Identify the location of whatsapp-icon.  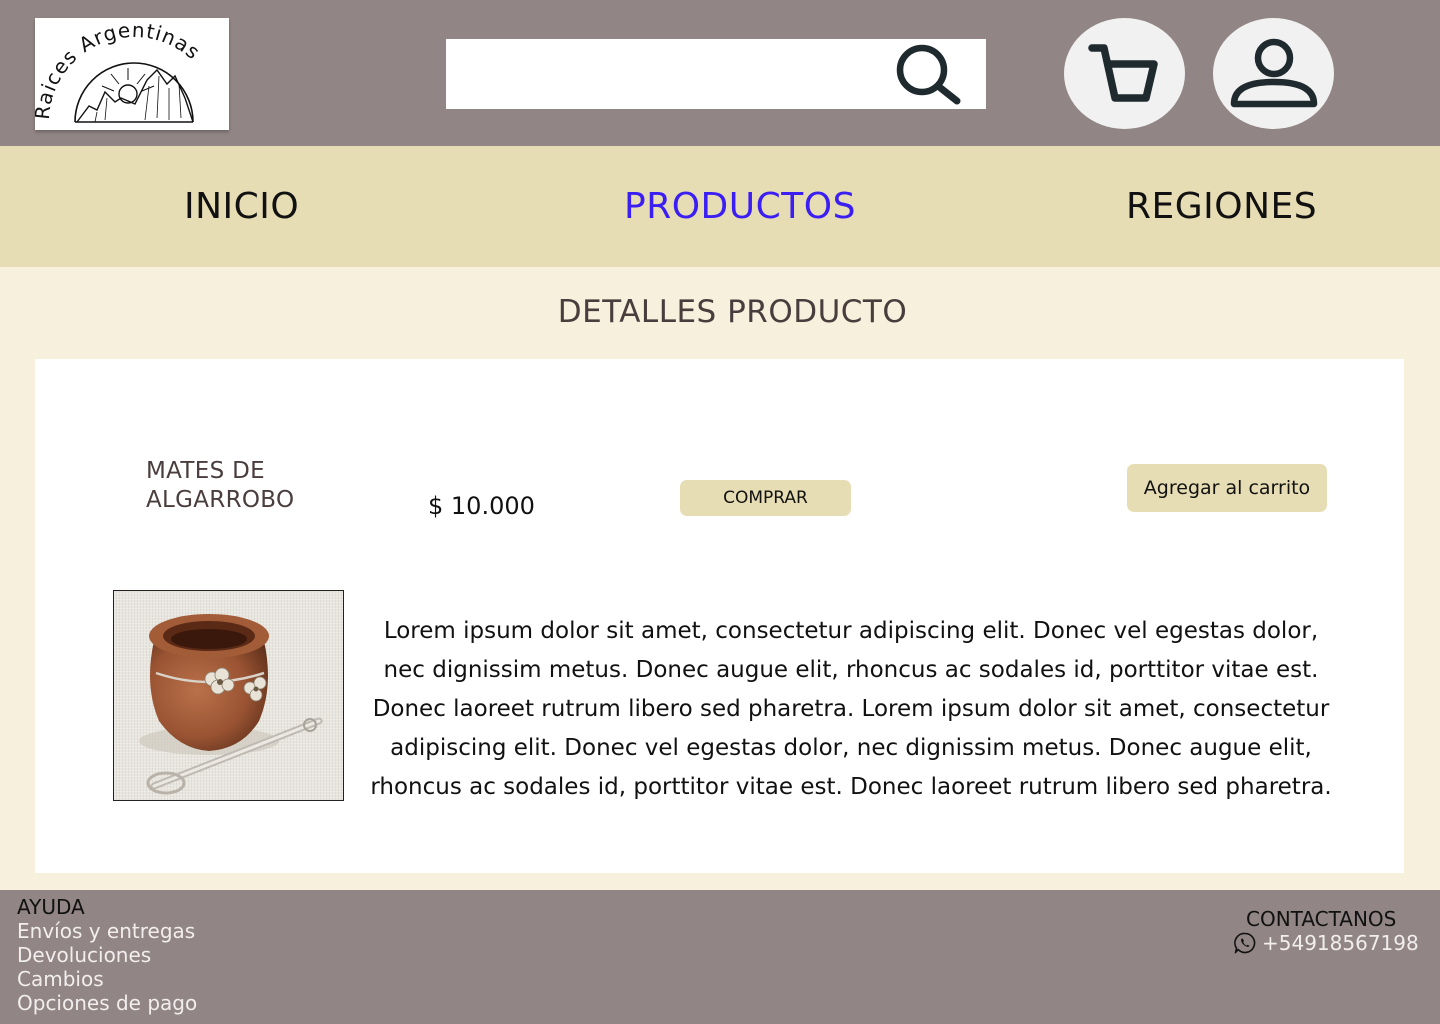
(1245, 943).